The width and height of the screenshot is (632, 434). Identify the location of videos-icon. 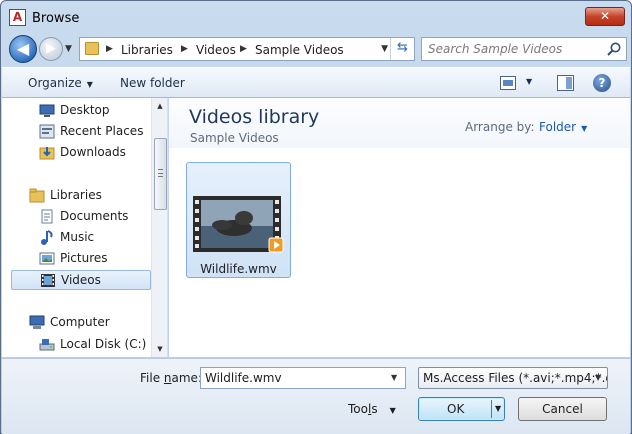
(48, 280).